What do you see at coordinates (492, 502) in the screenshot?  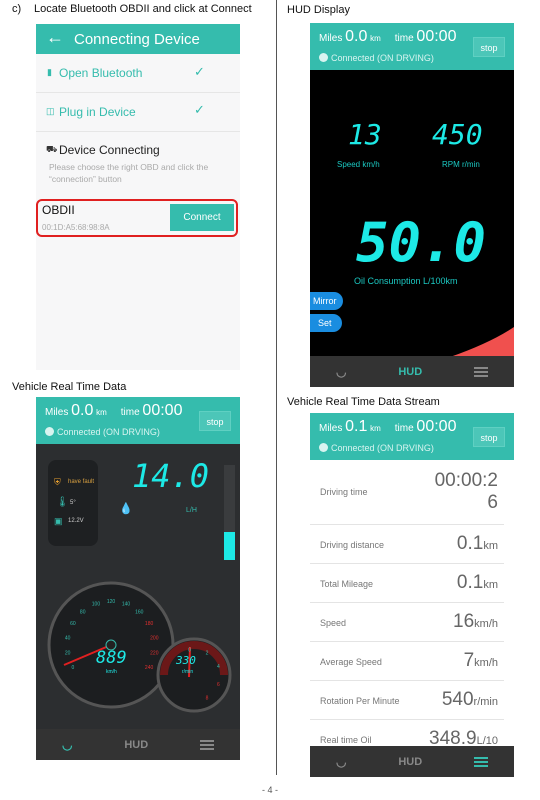 I see `row-value-continued: 6` at bounding box center [492, 502].